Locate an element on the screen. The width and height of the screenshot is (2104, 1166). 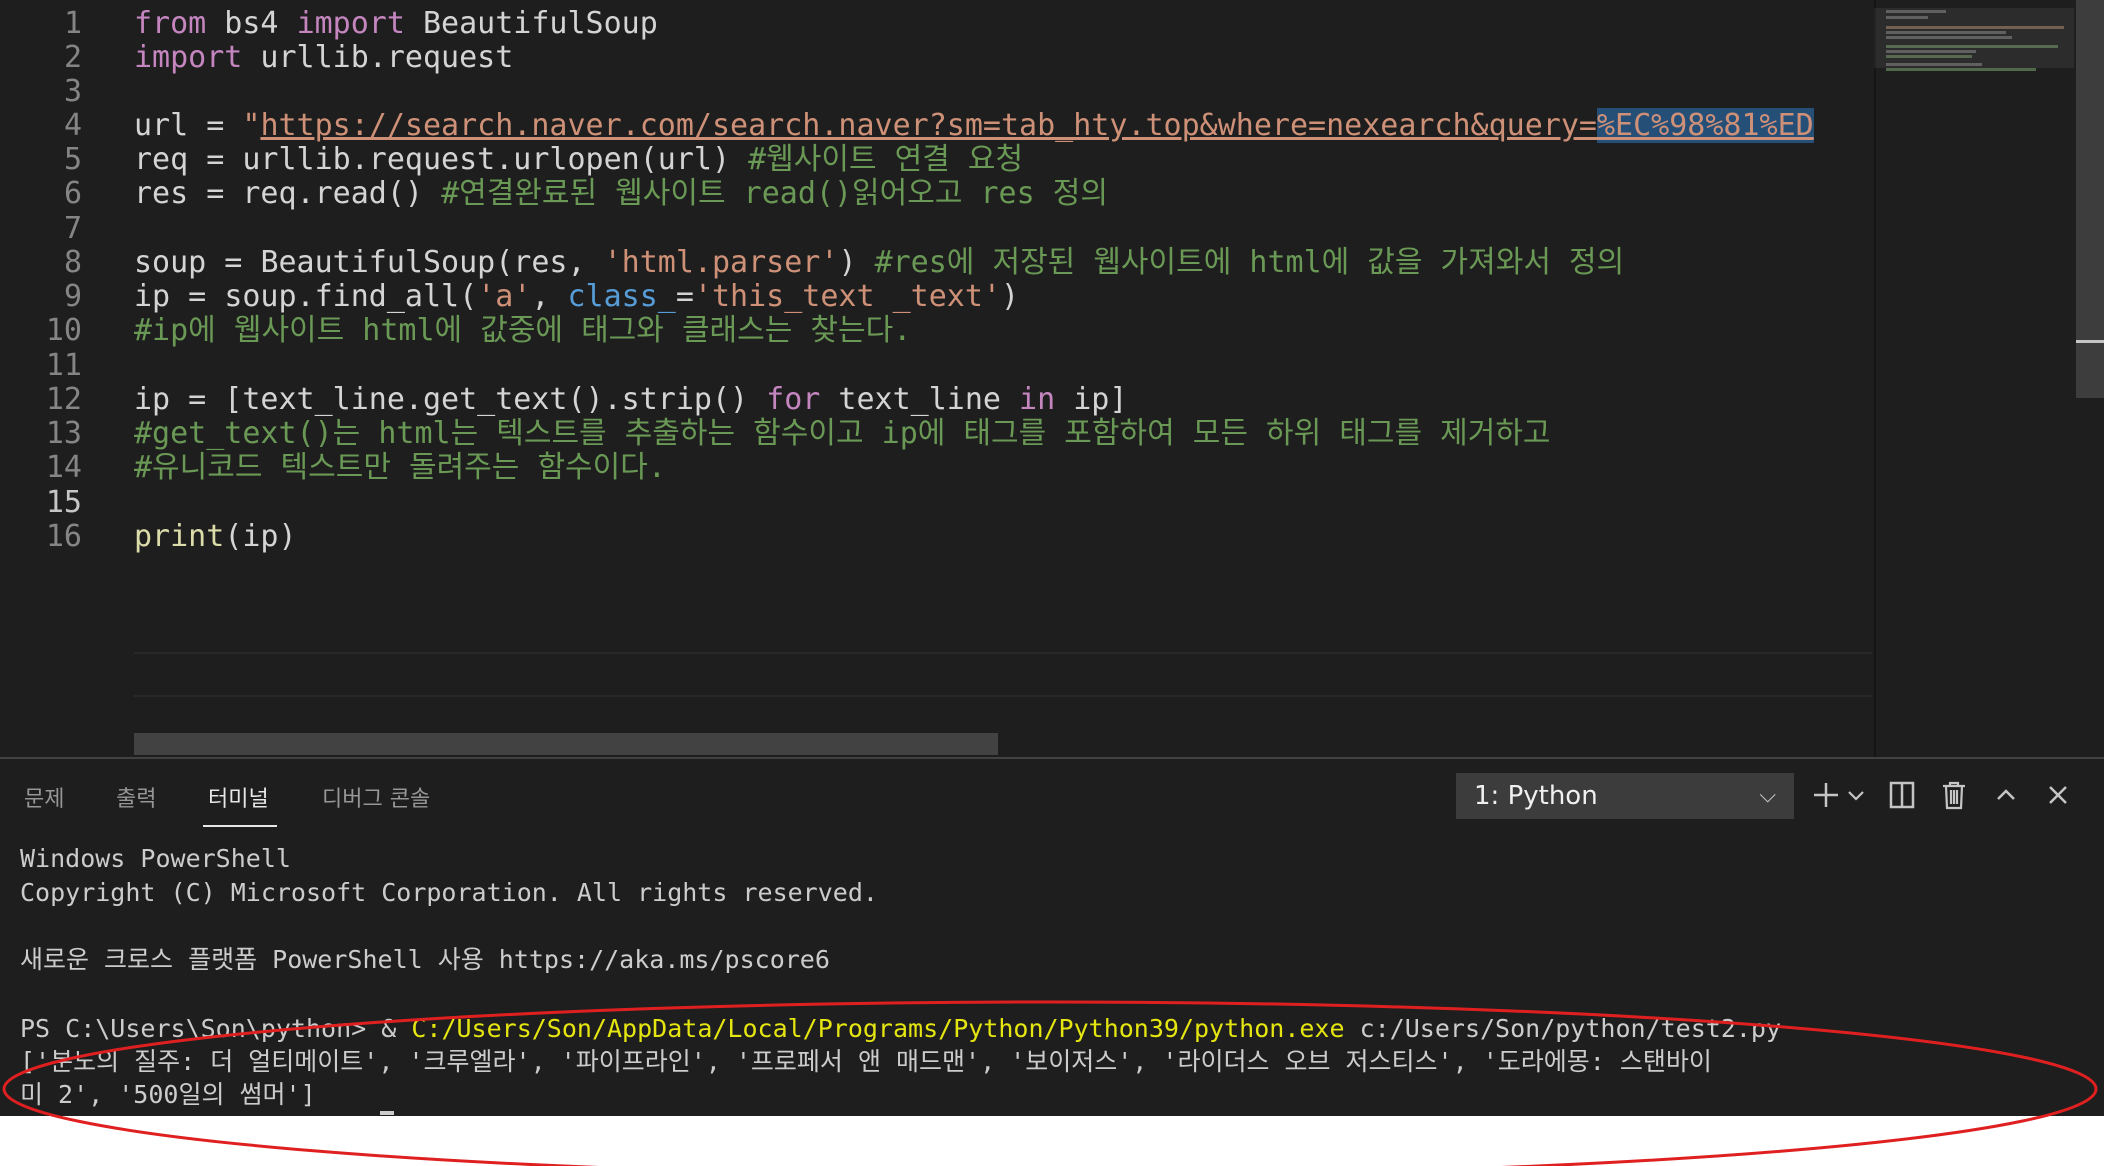
split-icon is located at coordinates (1902, 795).